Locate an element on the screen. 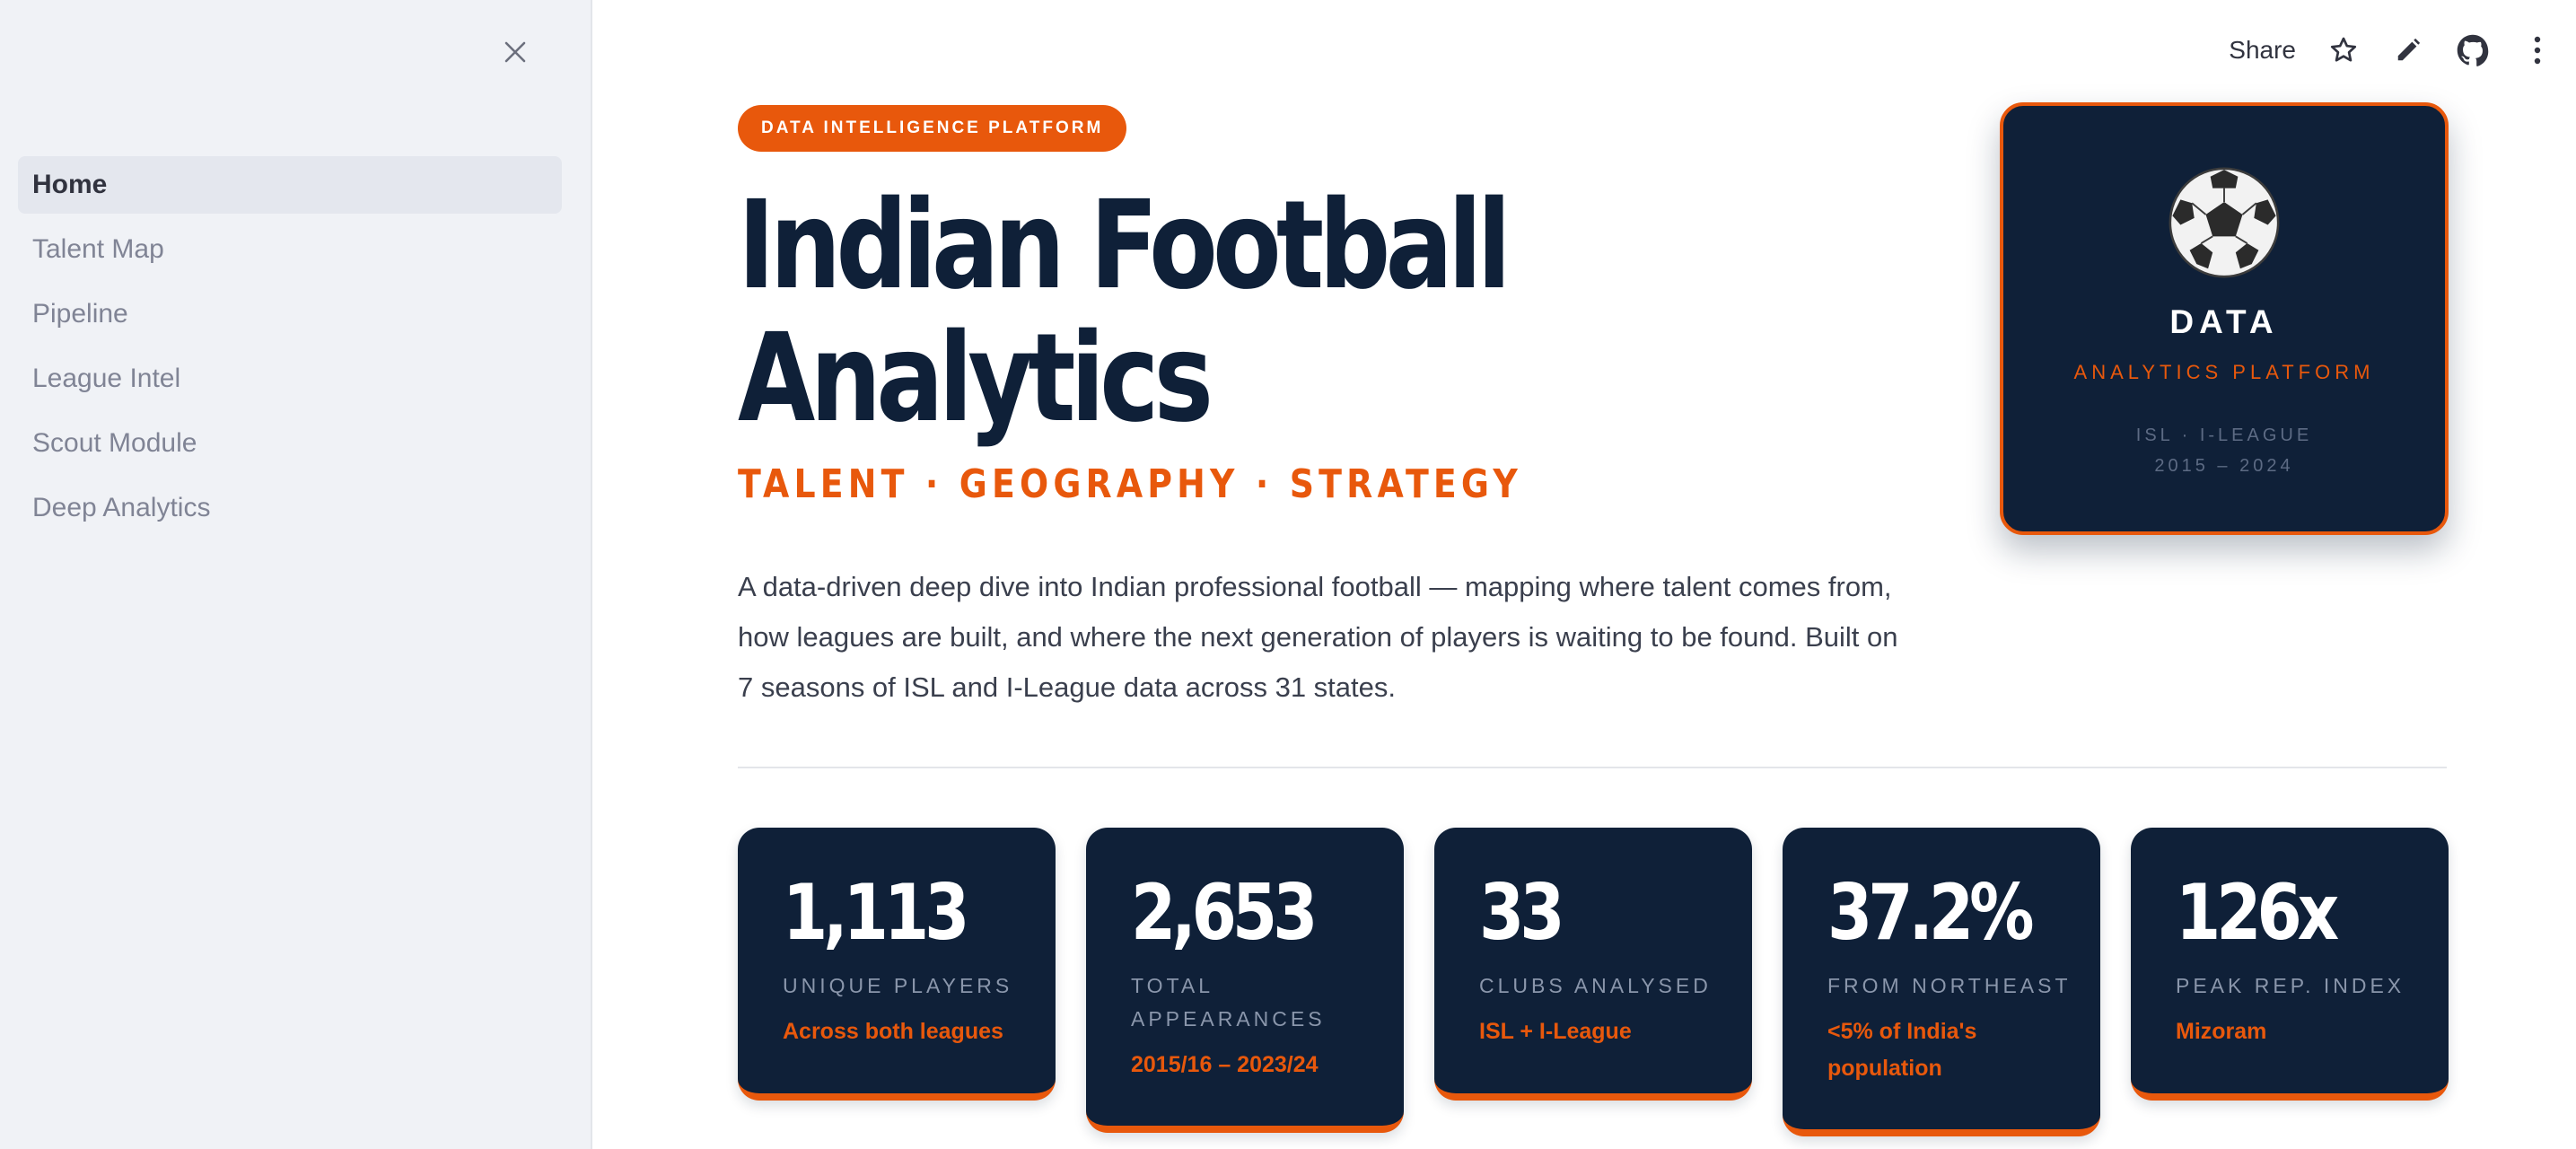 Image resolution: width=2576 pixels, height=1149 pixels. stat-value: 1,113 is located at coordinates (876, 913).